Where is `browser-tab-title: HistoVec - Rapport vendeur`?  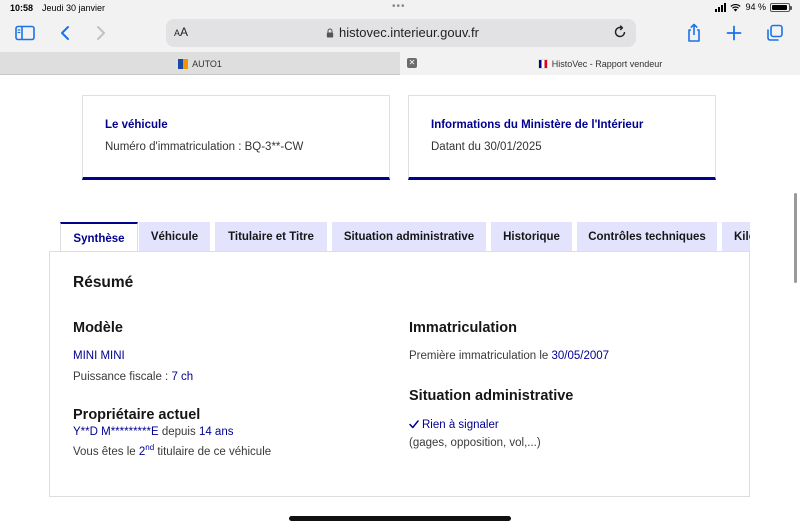
browser-tab-title: HistoVec - Rapport vendeur is located at coordinates (607, 63).